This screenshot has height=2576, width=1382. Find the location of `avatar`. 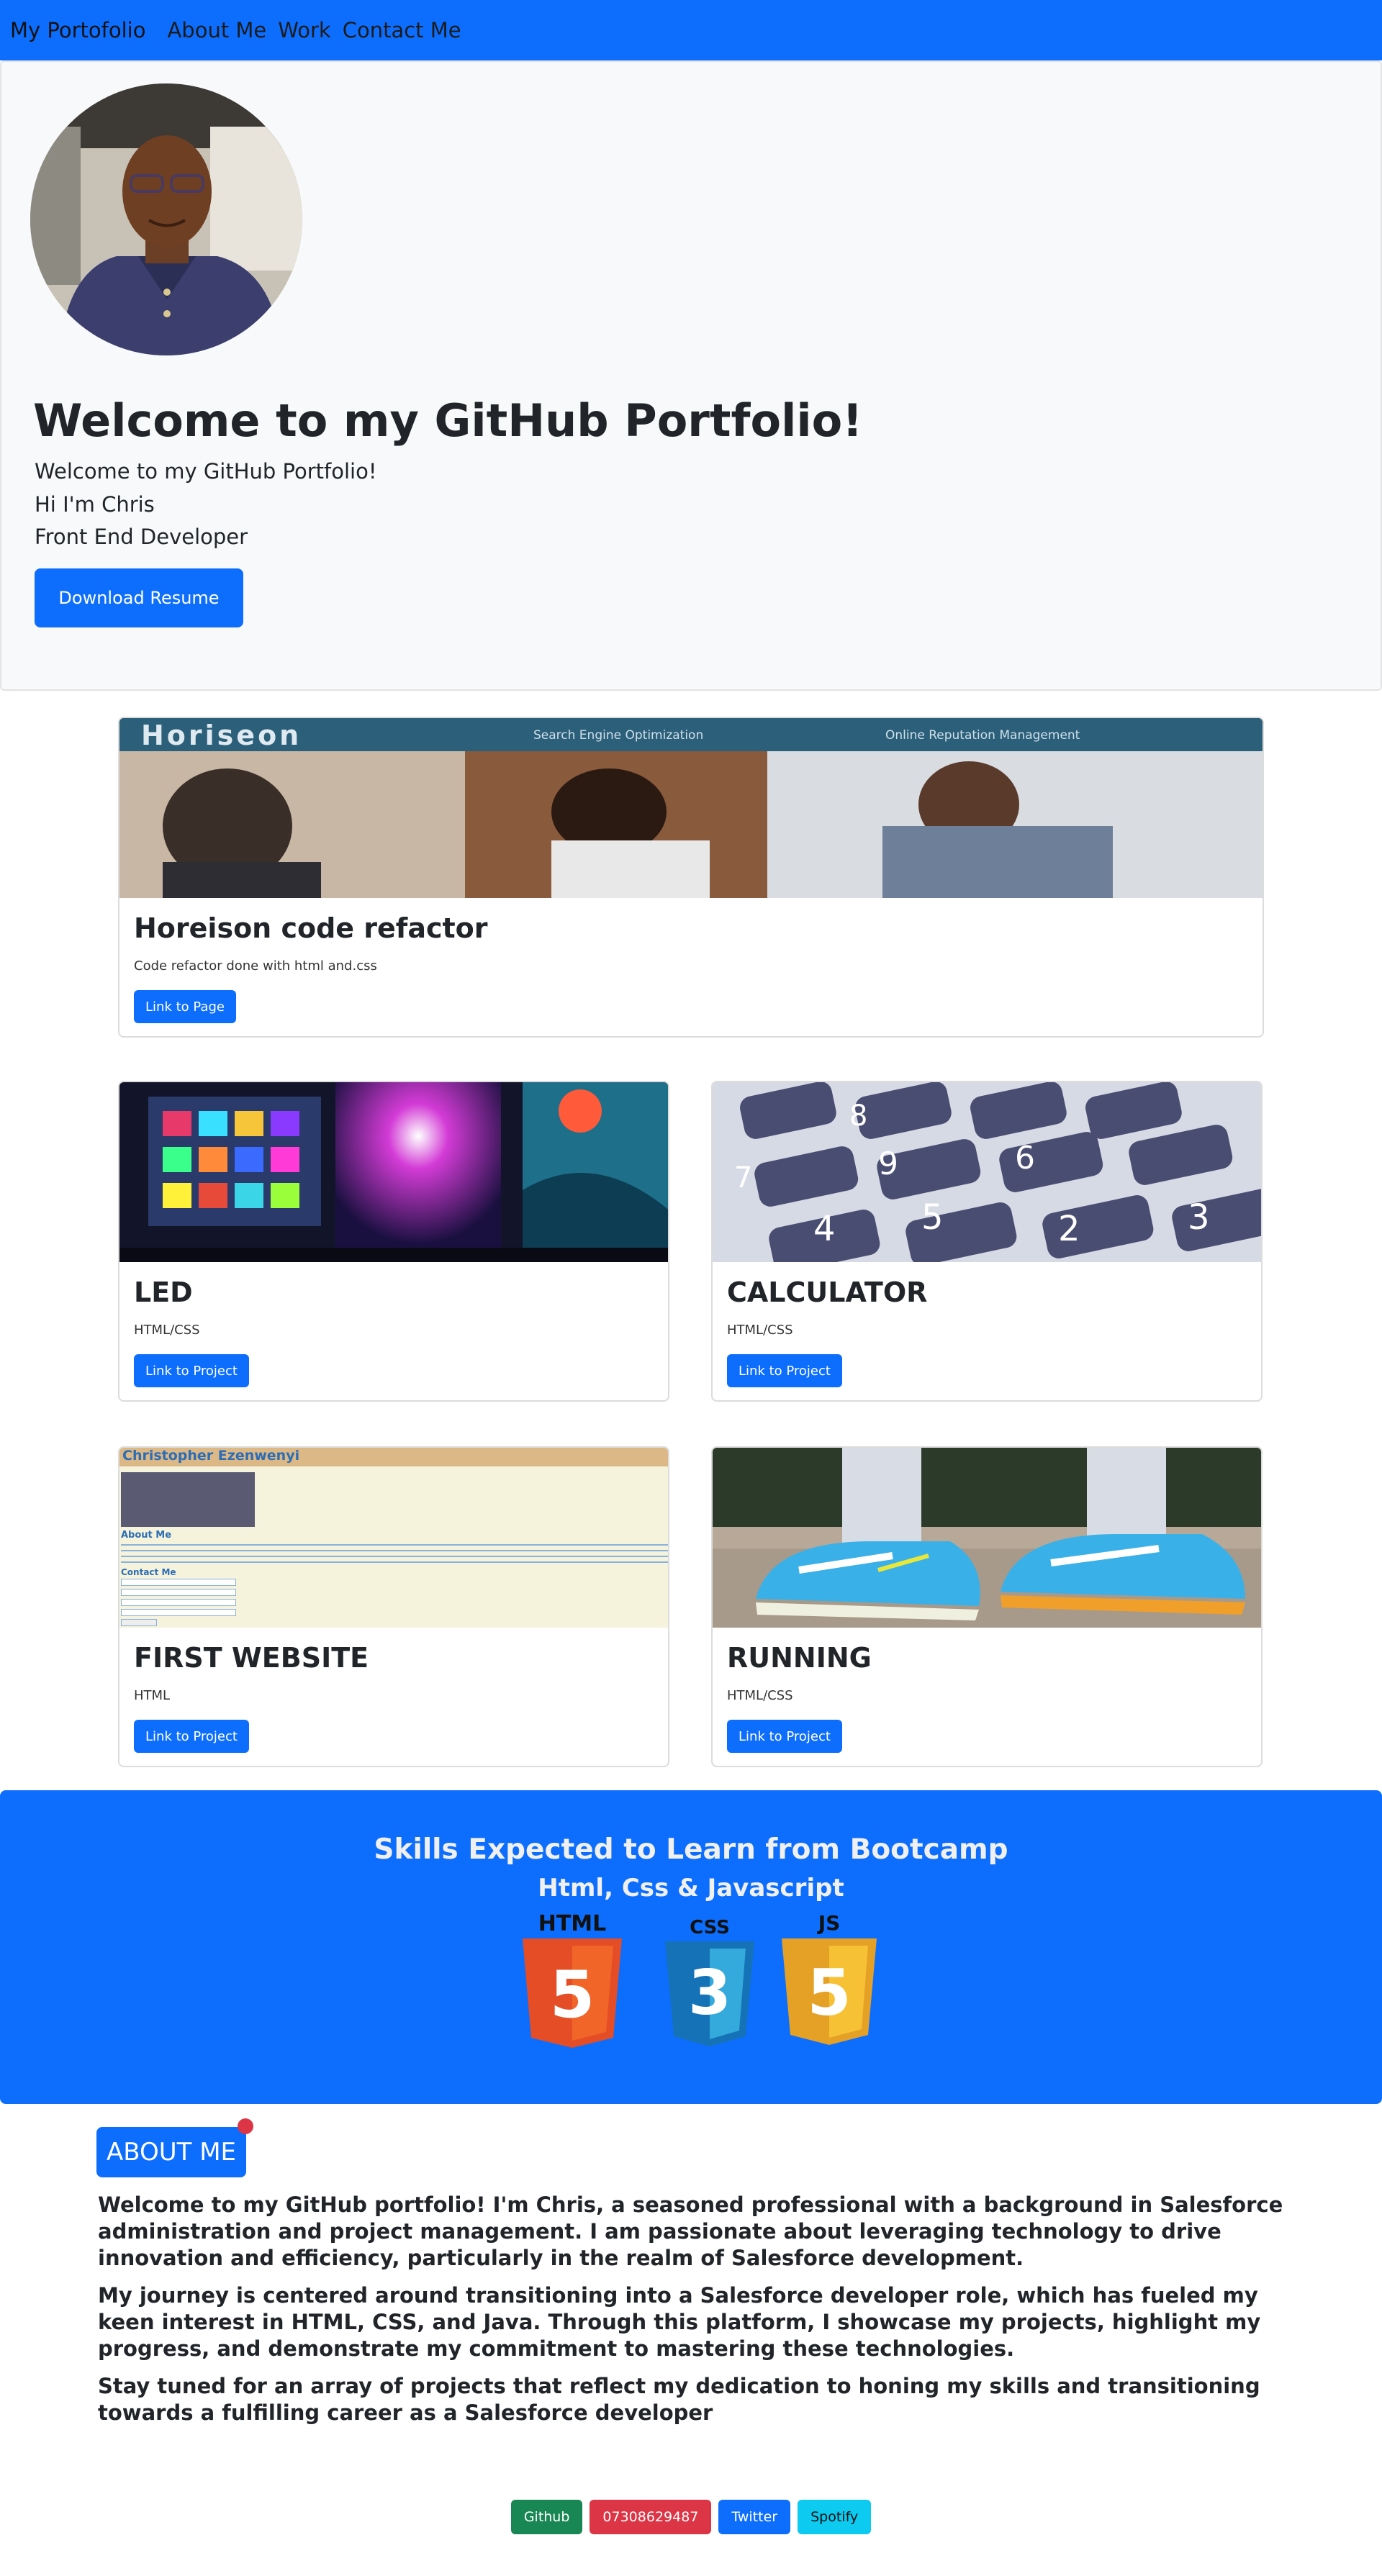

avatar is located at coordinates (166, 219).